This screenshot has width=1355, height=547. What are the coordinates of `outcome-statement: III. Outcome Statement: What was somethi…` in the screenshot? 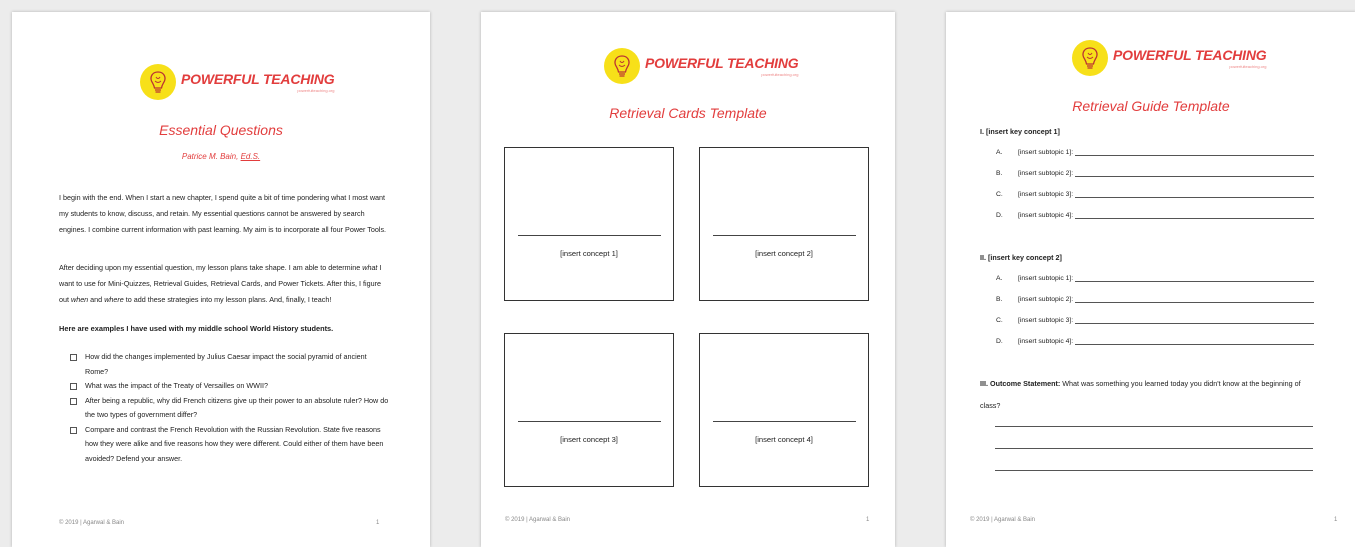 It's located at (1150, 395).